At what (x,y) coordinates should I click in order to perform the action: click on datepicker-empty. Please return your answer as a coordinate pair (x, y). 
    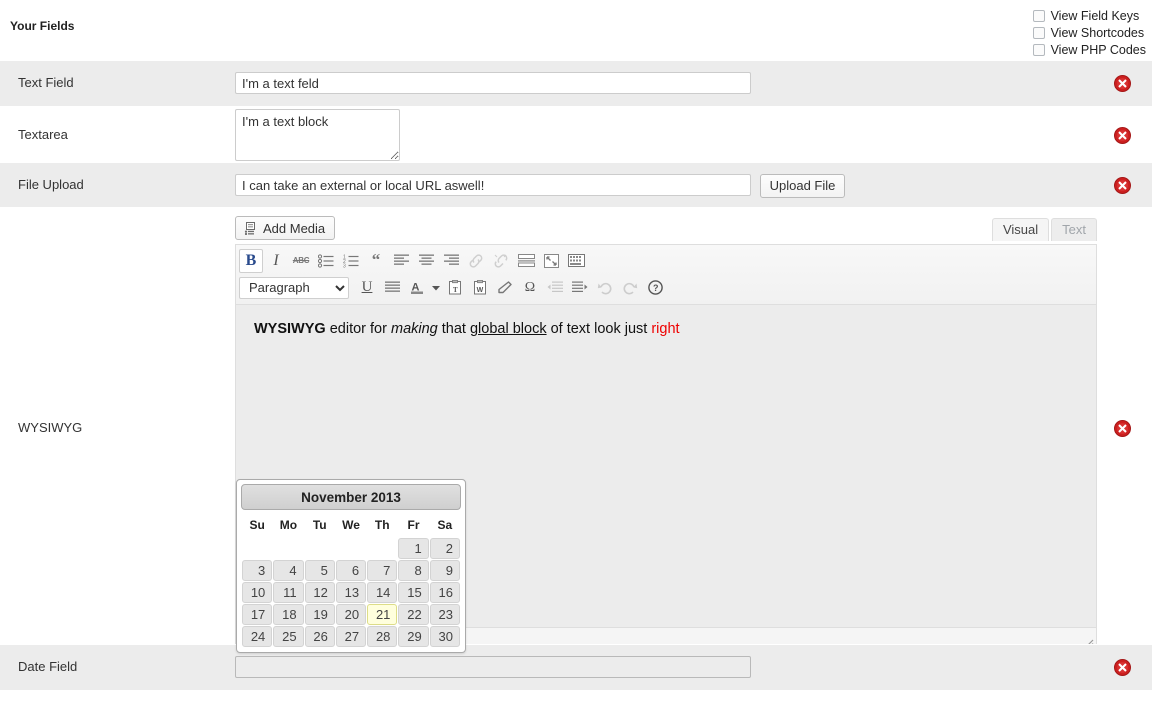
    Looking at the image, I should click on (320, 548).